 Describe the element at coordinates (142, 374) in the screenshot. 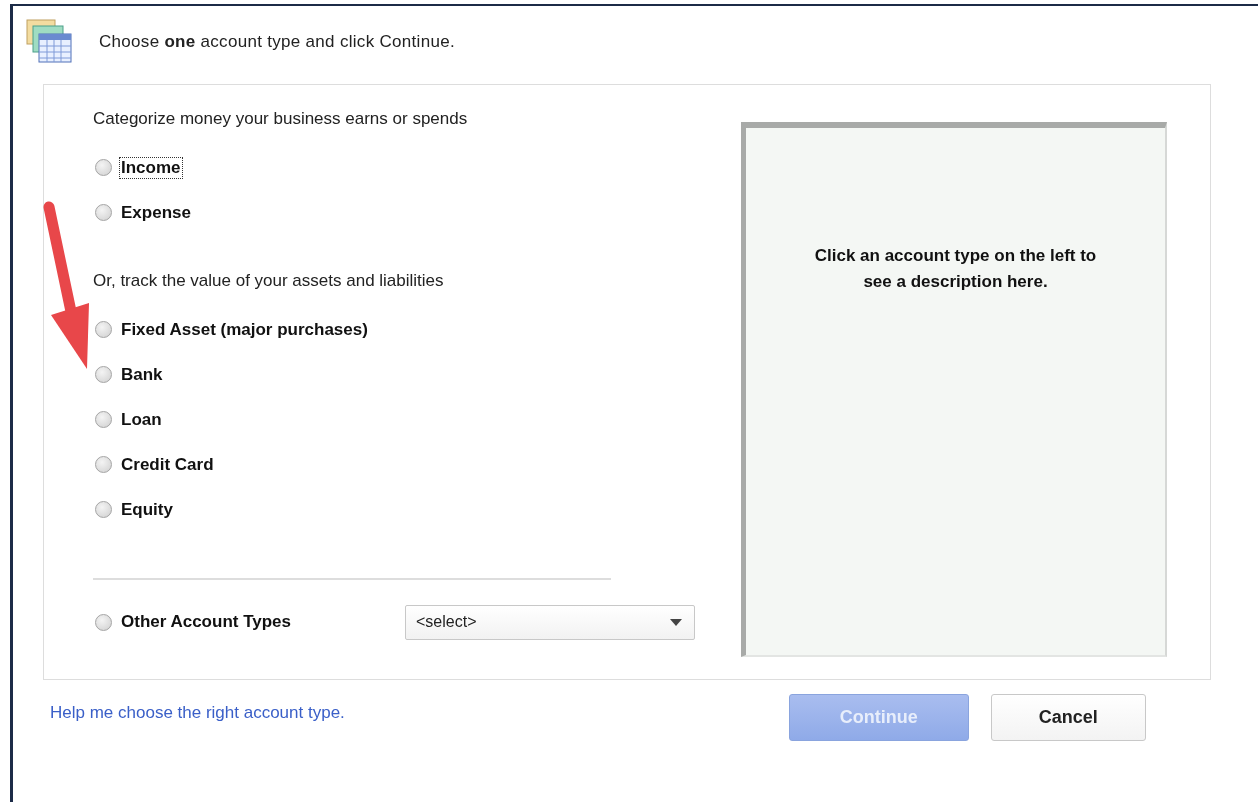

I see `option-label: Bank` at that location.